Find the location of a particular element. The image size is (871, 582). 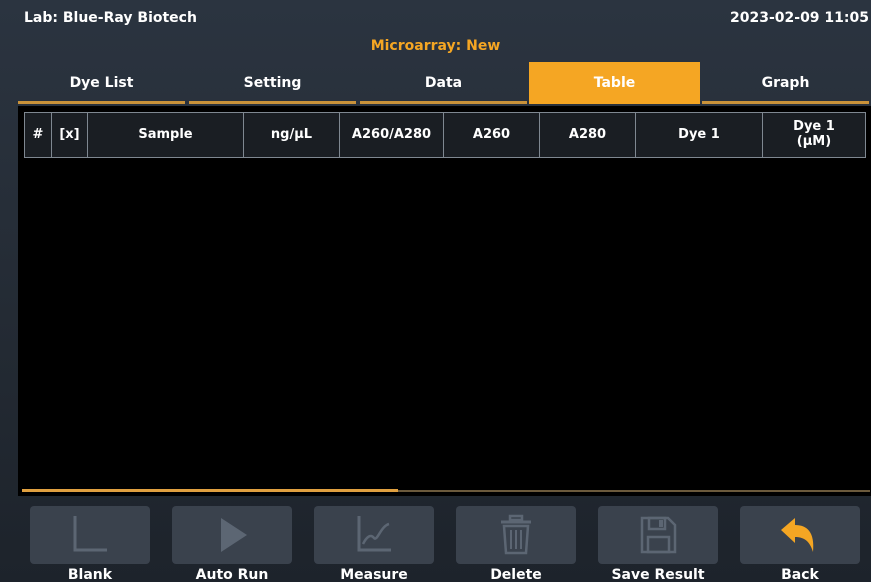

delete-label: Delete is located at coordinates (516, 574).